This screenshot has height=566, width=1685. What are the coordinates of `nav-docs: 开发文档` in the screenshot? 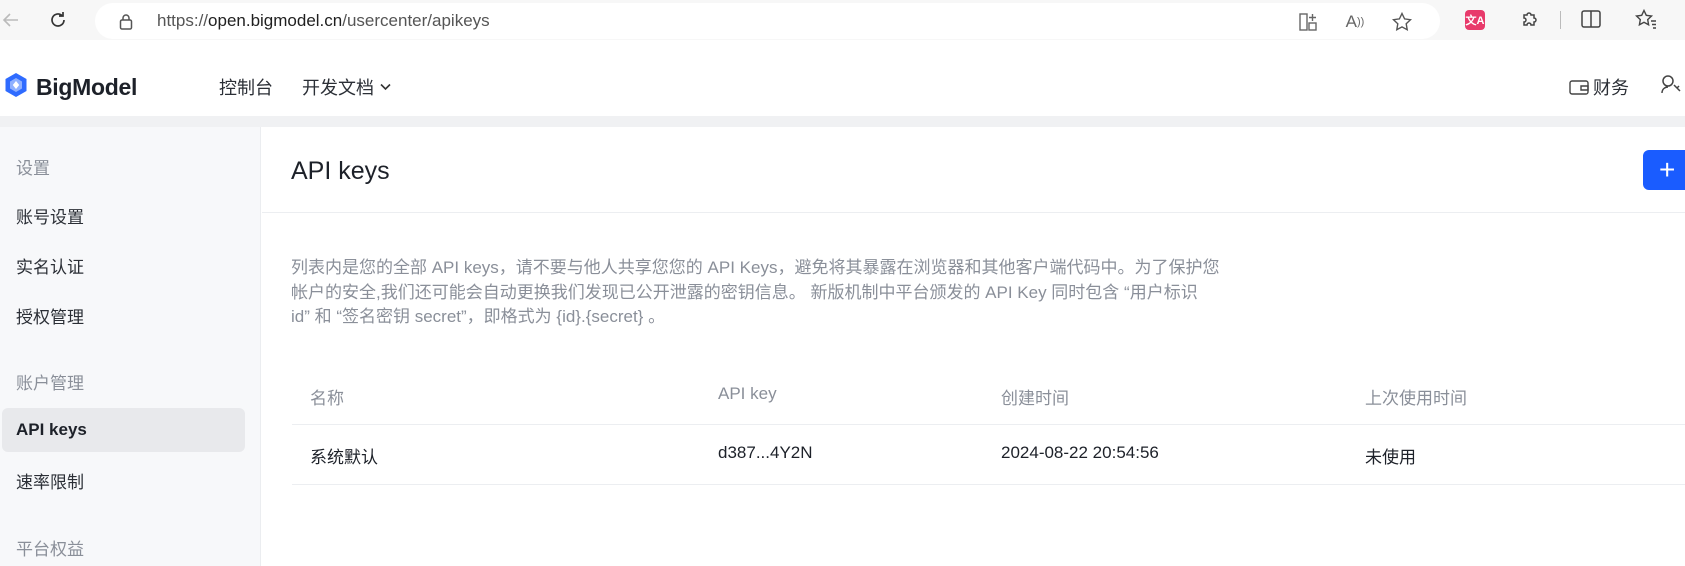 It's located at (346, 87).